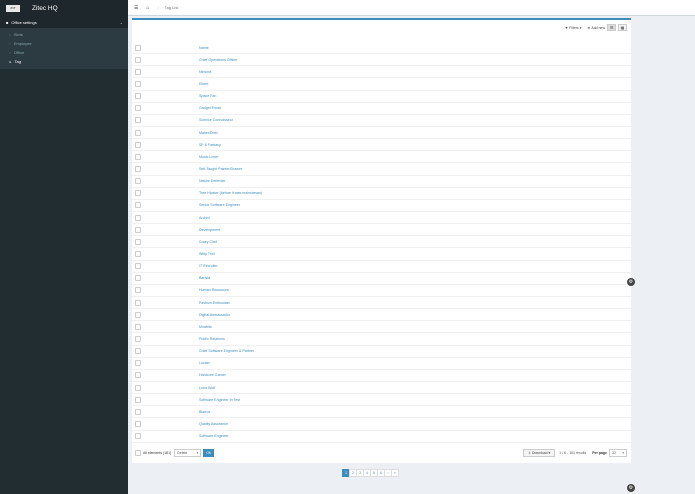  I want to click on tag-name-link: Music Lover, so click(208, 157).